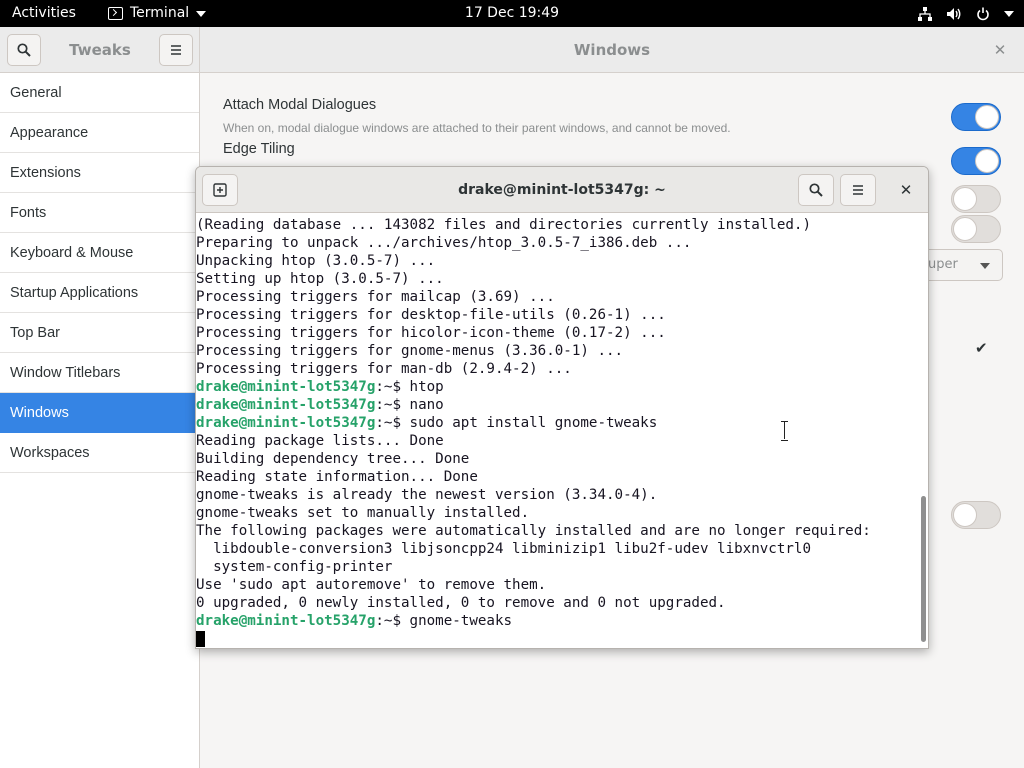 This screenshot has width=1024, height=768. I want to click on terminal-line-text: :~$ nano, so click(409, 405).